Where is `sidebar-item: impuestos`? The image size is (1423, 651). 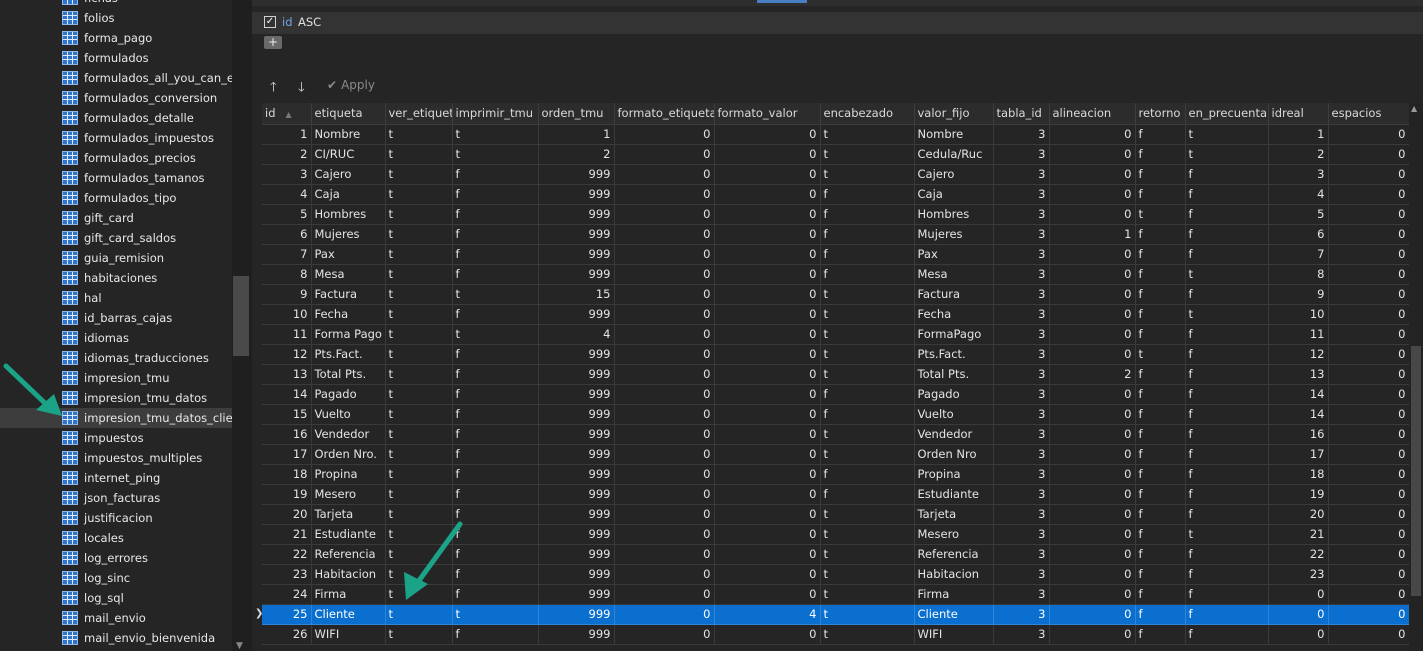 sidebar-item: impuestos is located at coordinates (117, 438).